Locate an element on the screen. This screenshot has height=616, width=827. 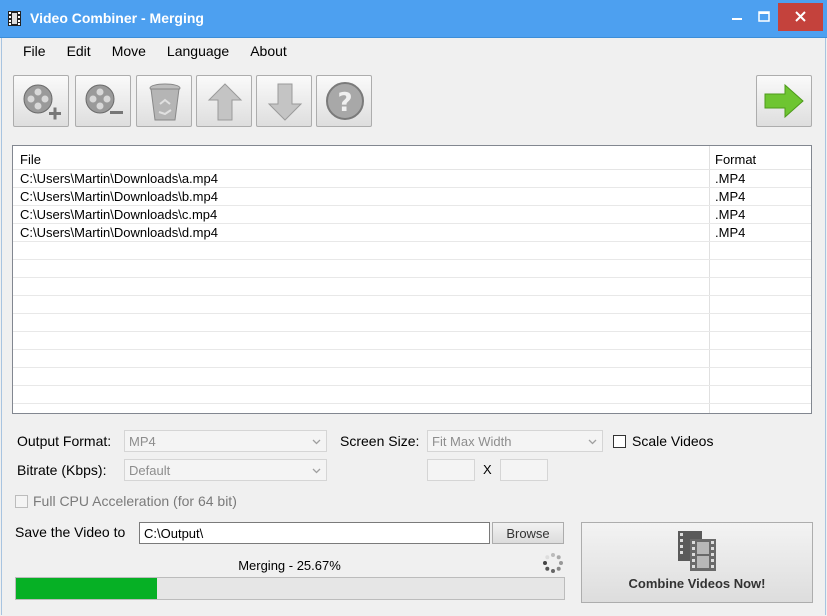
recycle-bin-icon is located at coordinates (165, 102).